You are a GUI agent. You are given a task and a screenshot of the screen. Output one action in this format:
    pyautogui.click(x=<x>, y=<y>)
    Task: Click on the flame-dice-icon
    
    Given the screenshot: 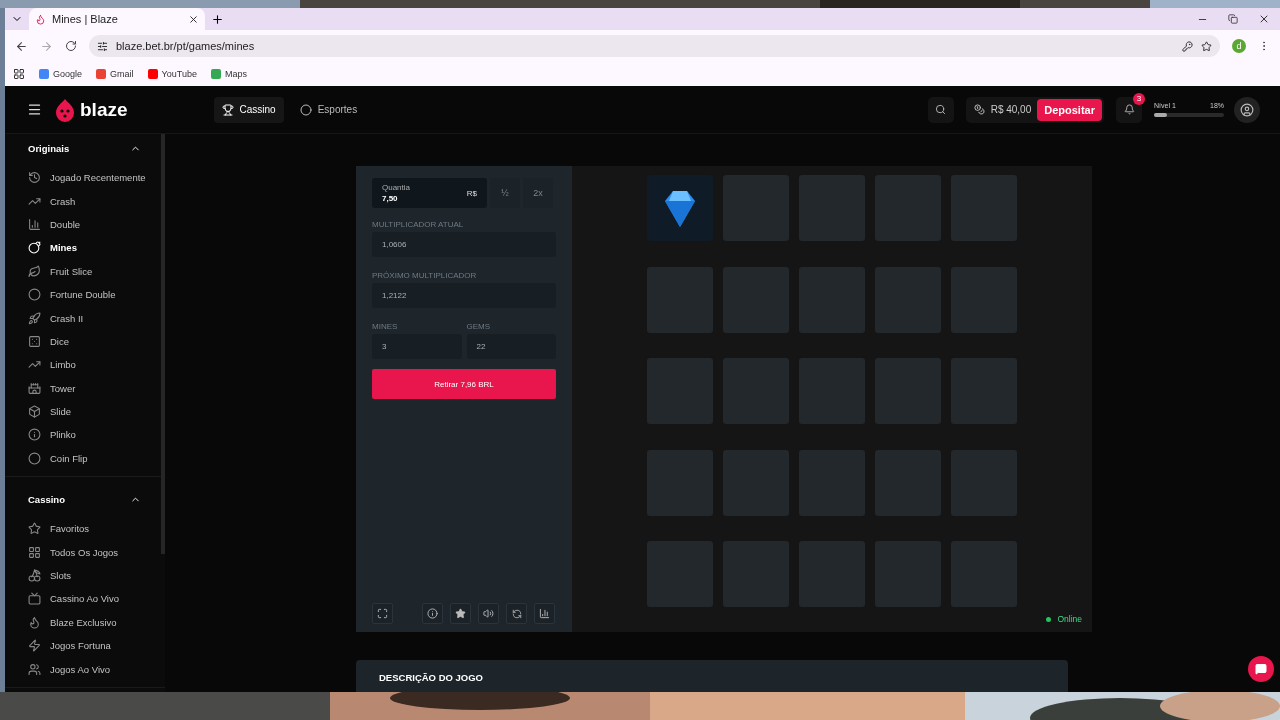 What is the action you would take?
    pyautogui.click(x=65, y=109)
    